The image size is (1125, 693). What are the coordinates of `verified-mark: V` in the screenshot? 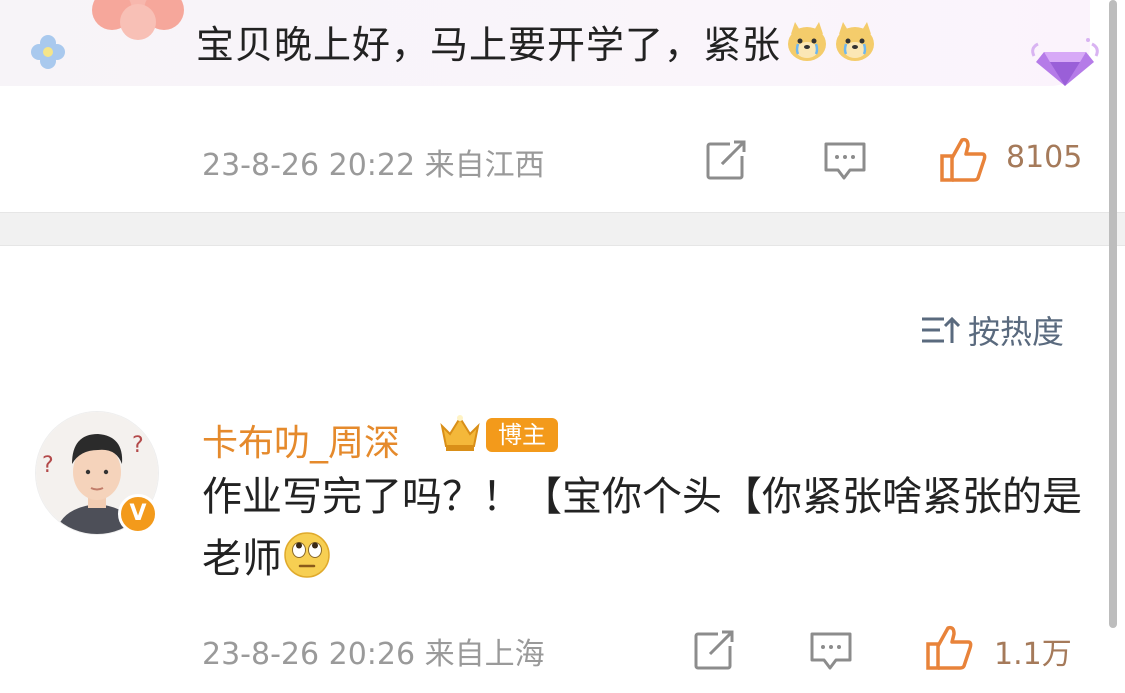 It's located at (138, 513).